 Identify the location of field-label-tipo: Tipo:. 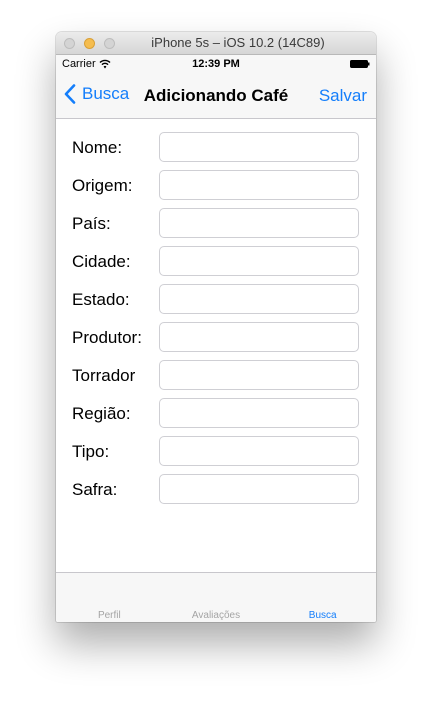
(91, 451).